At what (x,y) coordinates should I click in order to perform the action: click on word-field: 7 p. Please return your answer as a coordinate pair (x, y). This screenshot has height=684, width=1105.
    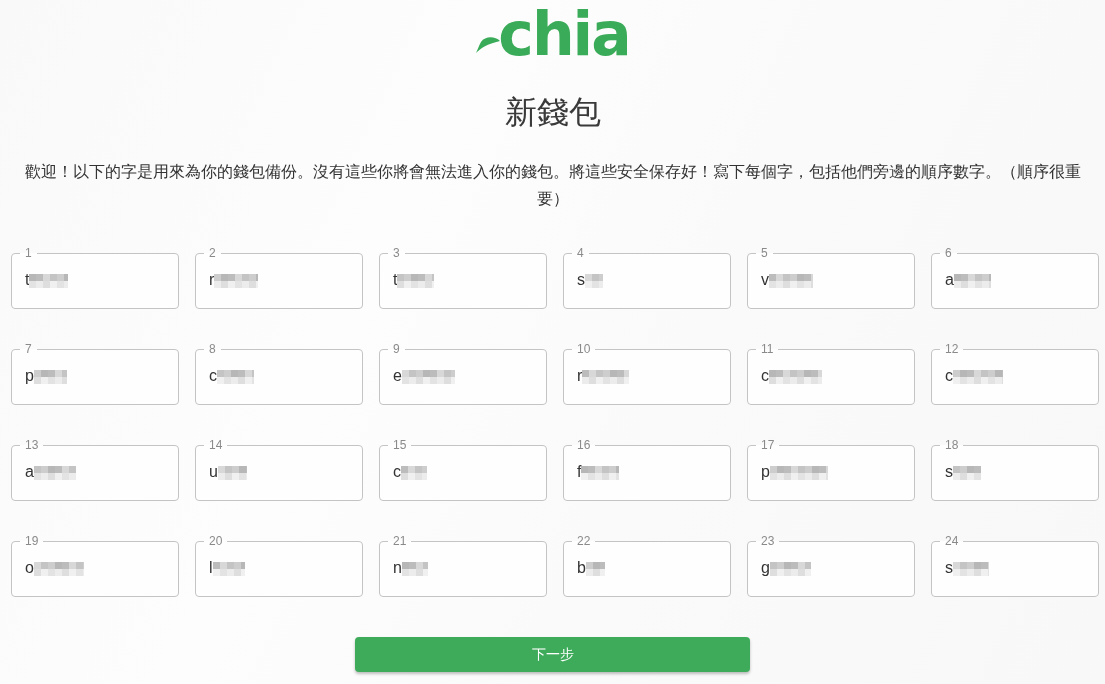
    Looking at the image, I should click on (95, 374).